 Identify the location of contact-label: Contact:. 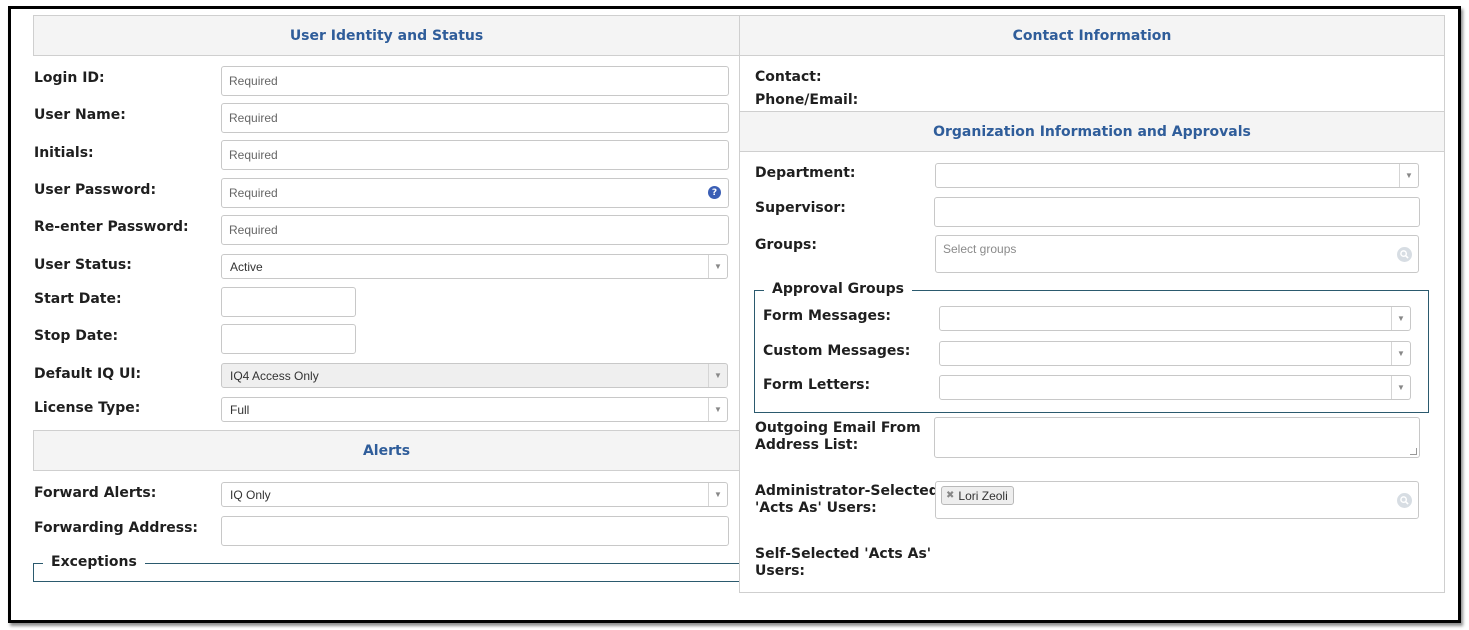
(788, 77).